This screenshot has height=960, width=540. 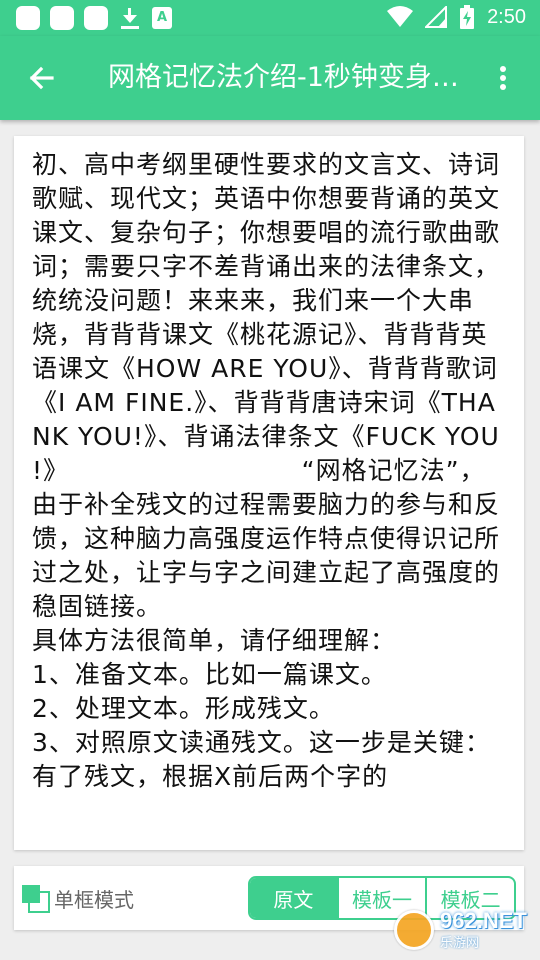 What do you see at coordinates (162, 18) in the screenshot?
I see `a-icon: A` at bounding box center [162, 18].